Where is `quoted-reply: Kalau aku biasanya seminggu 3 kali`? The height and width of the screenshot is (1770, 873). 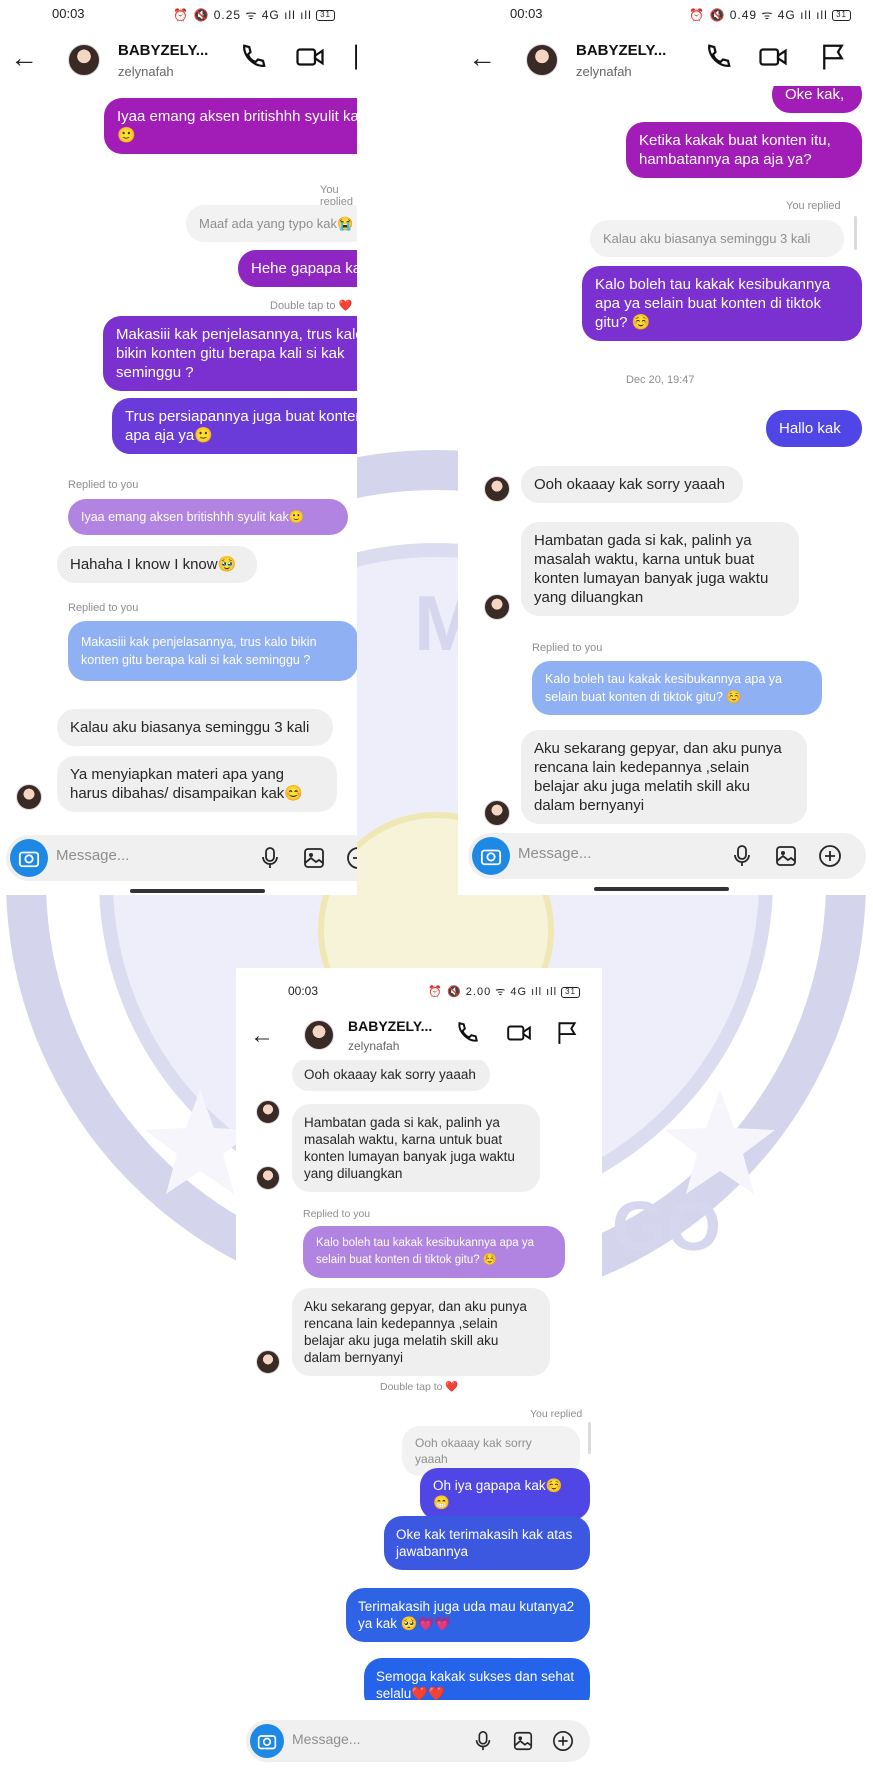
quoted-reply: Kalau aku biasanya seminggu 3 kali is located at coordinates (717, 238).